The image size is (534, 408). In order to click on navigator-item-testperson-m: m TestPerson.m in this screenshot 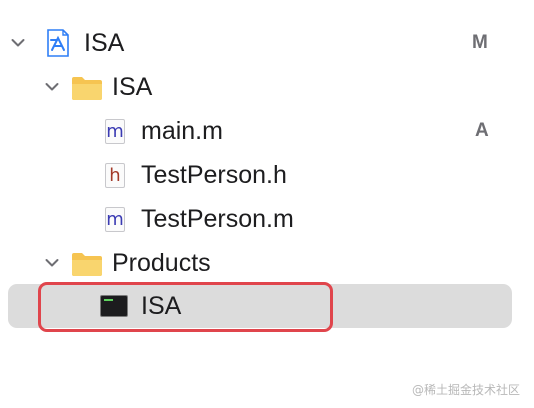, I will do `click(267, 219)`.